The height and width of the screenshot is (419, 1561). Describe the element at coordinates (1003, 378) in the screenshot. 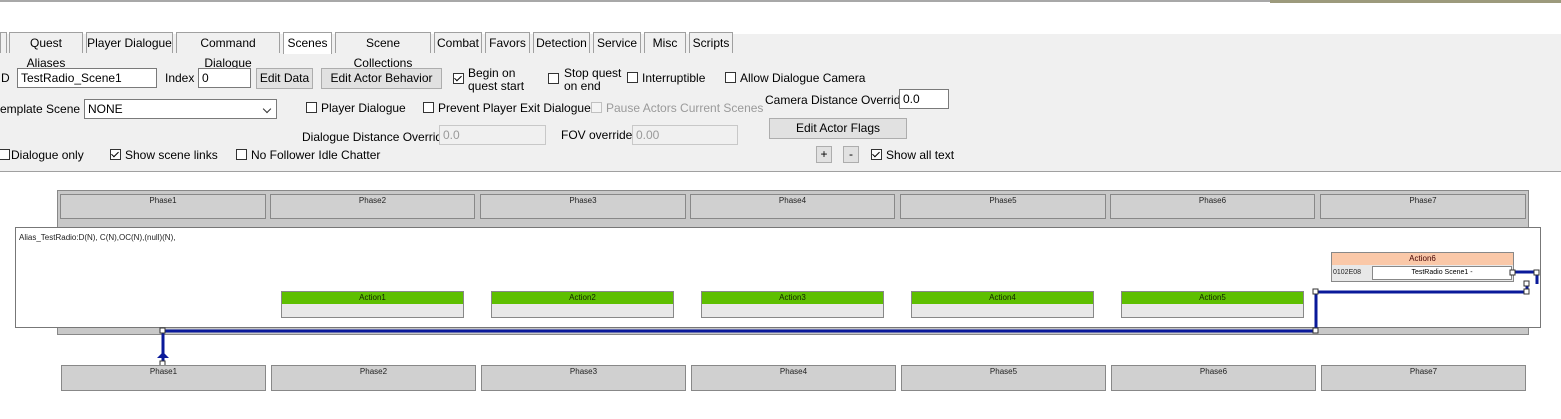

I see `phase-bottom-5: Phase5` at that location.